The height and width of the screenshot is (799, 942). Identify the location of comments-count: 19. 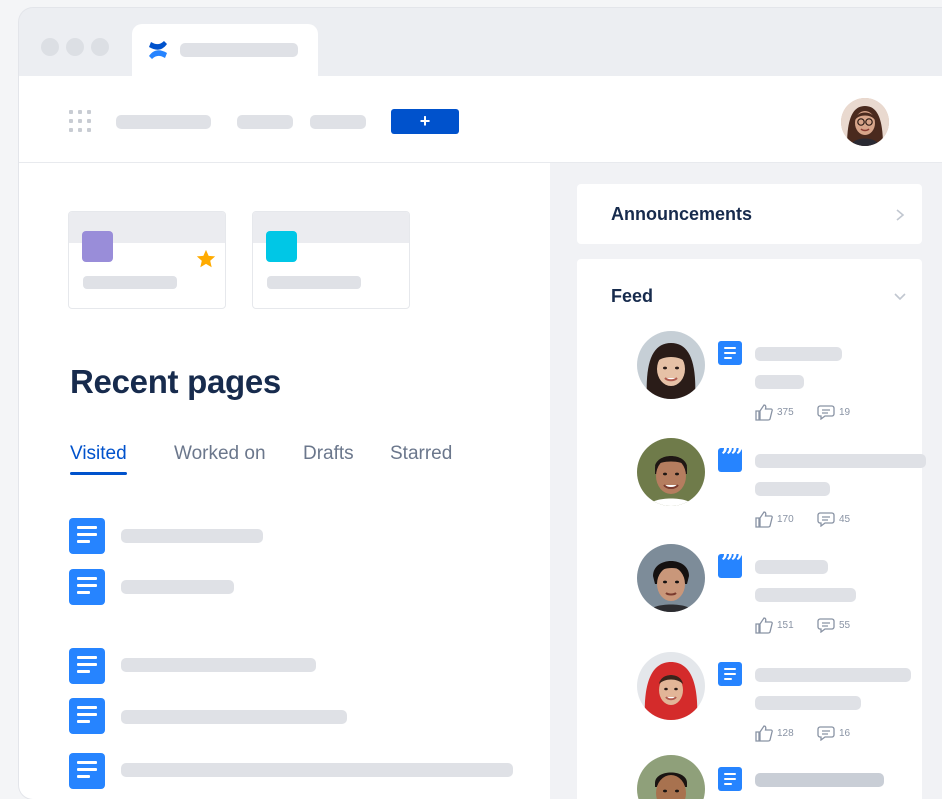
(833, 412).